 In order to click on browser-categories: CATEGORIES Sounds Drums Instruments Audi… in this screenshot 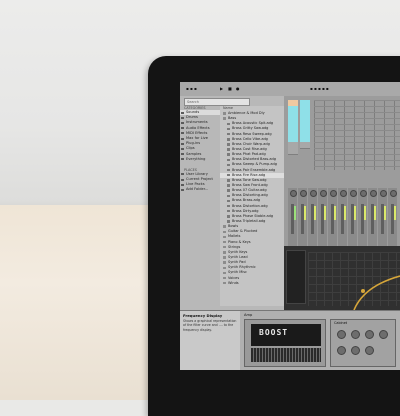, I will do `click(200, 206)`.